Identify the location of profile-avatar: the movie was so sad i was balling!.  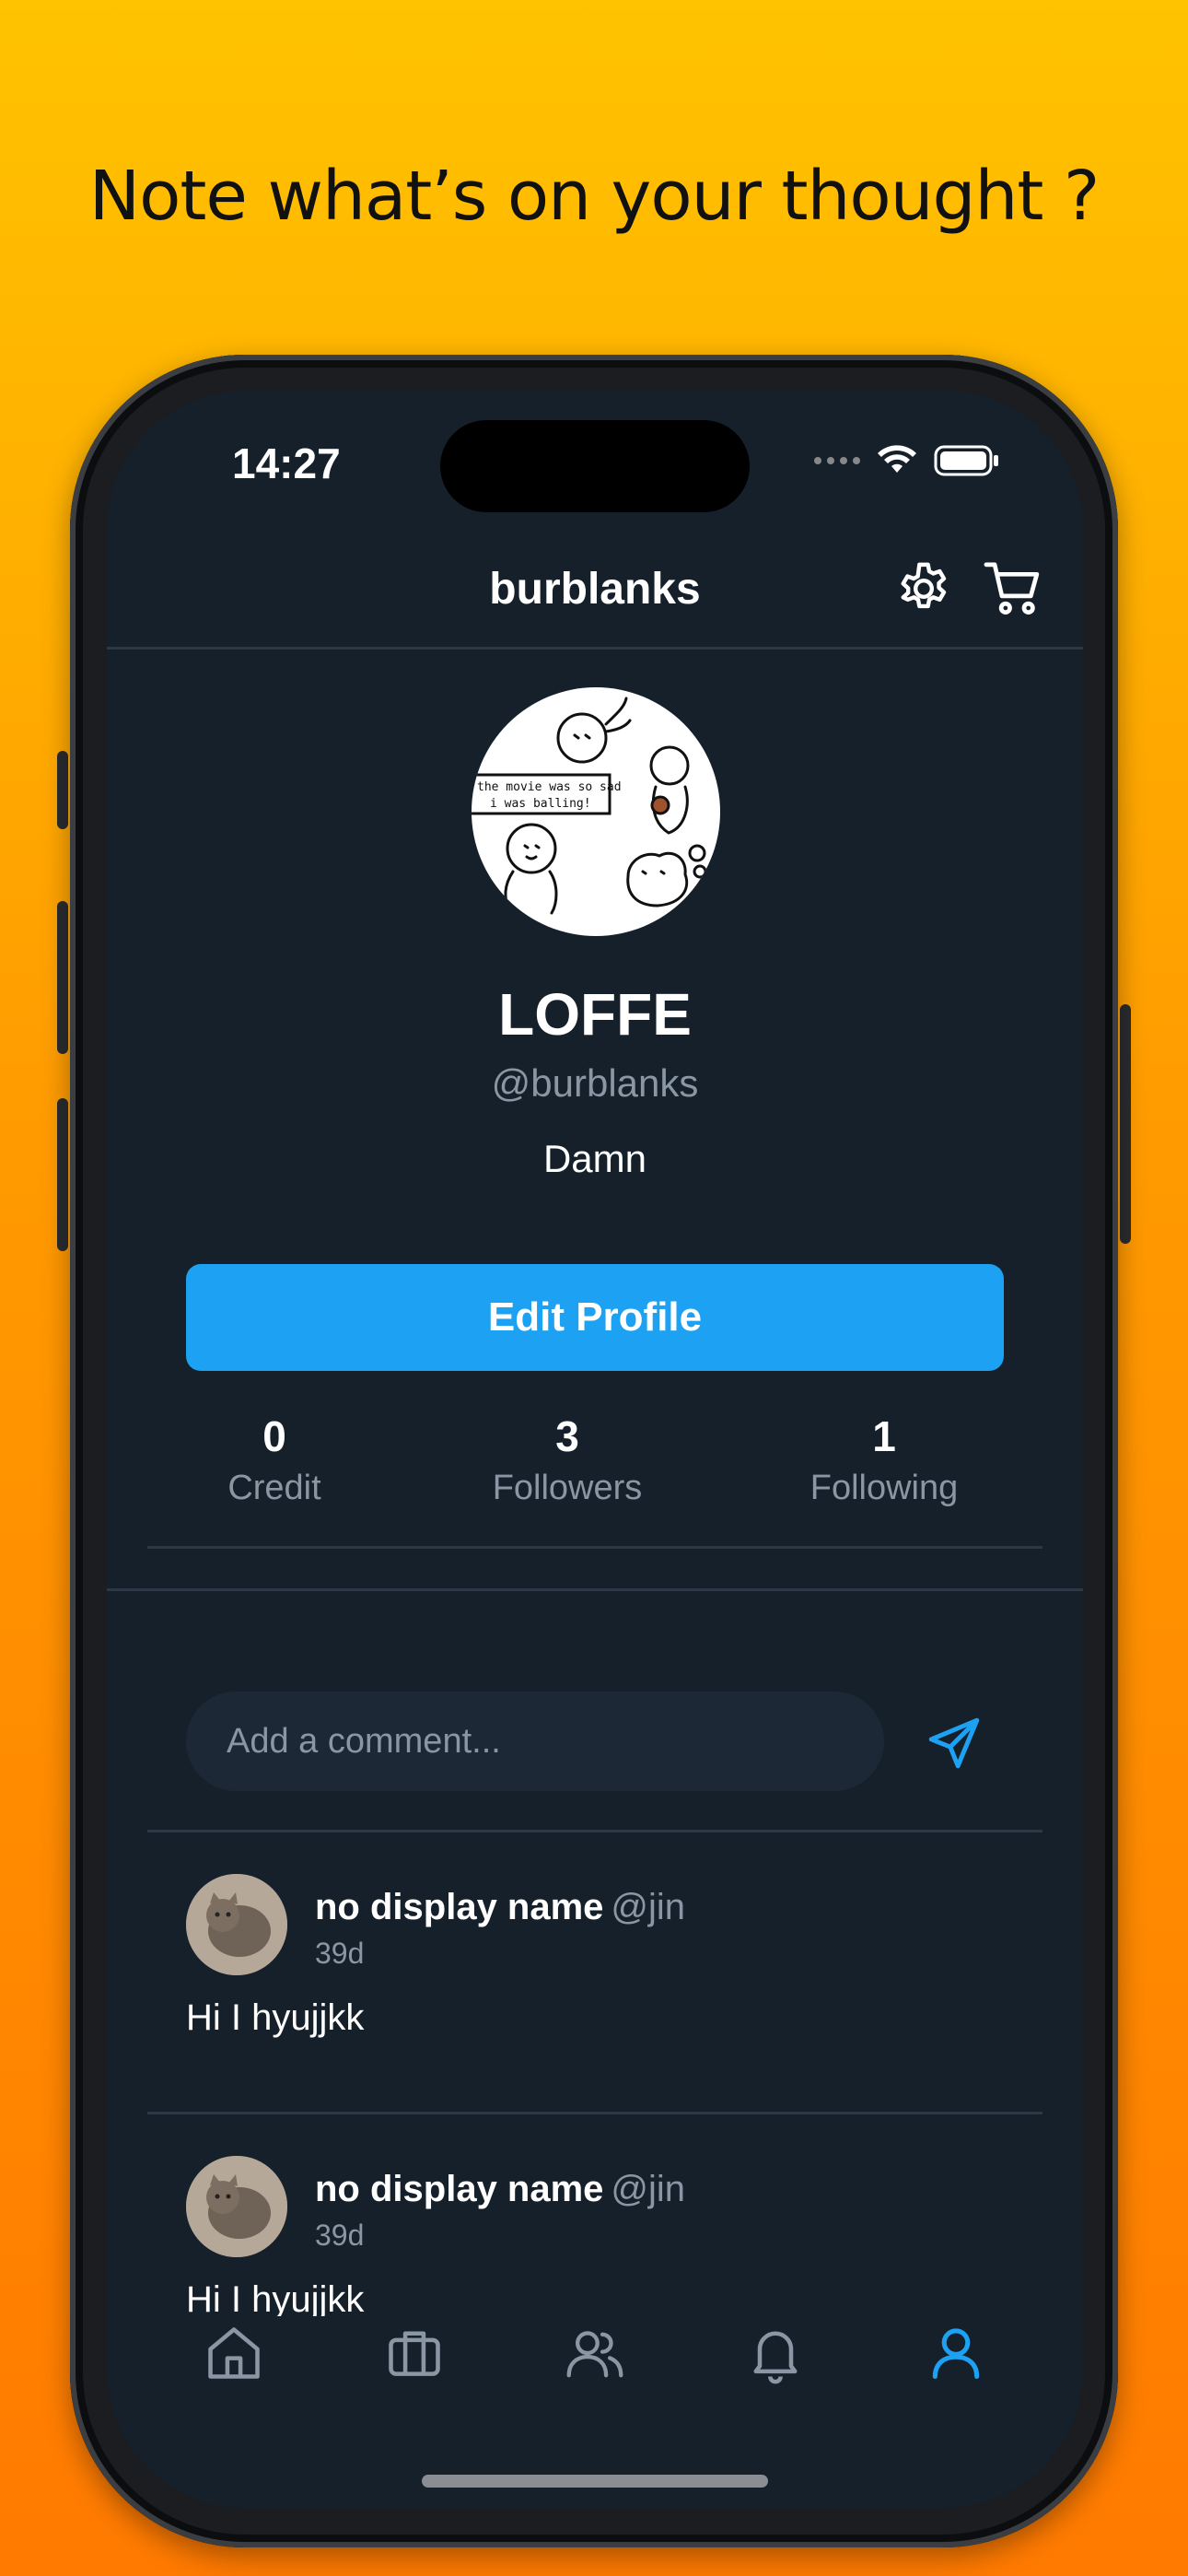
(596, 811).